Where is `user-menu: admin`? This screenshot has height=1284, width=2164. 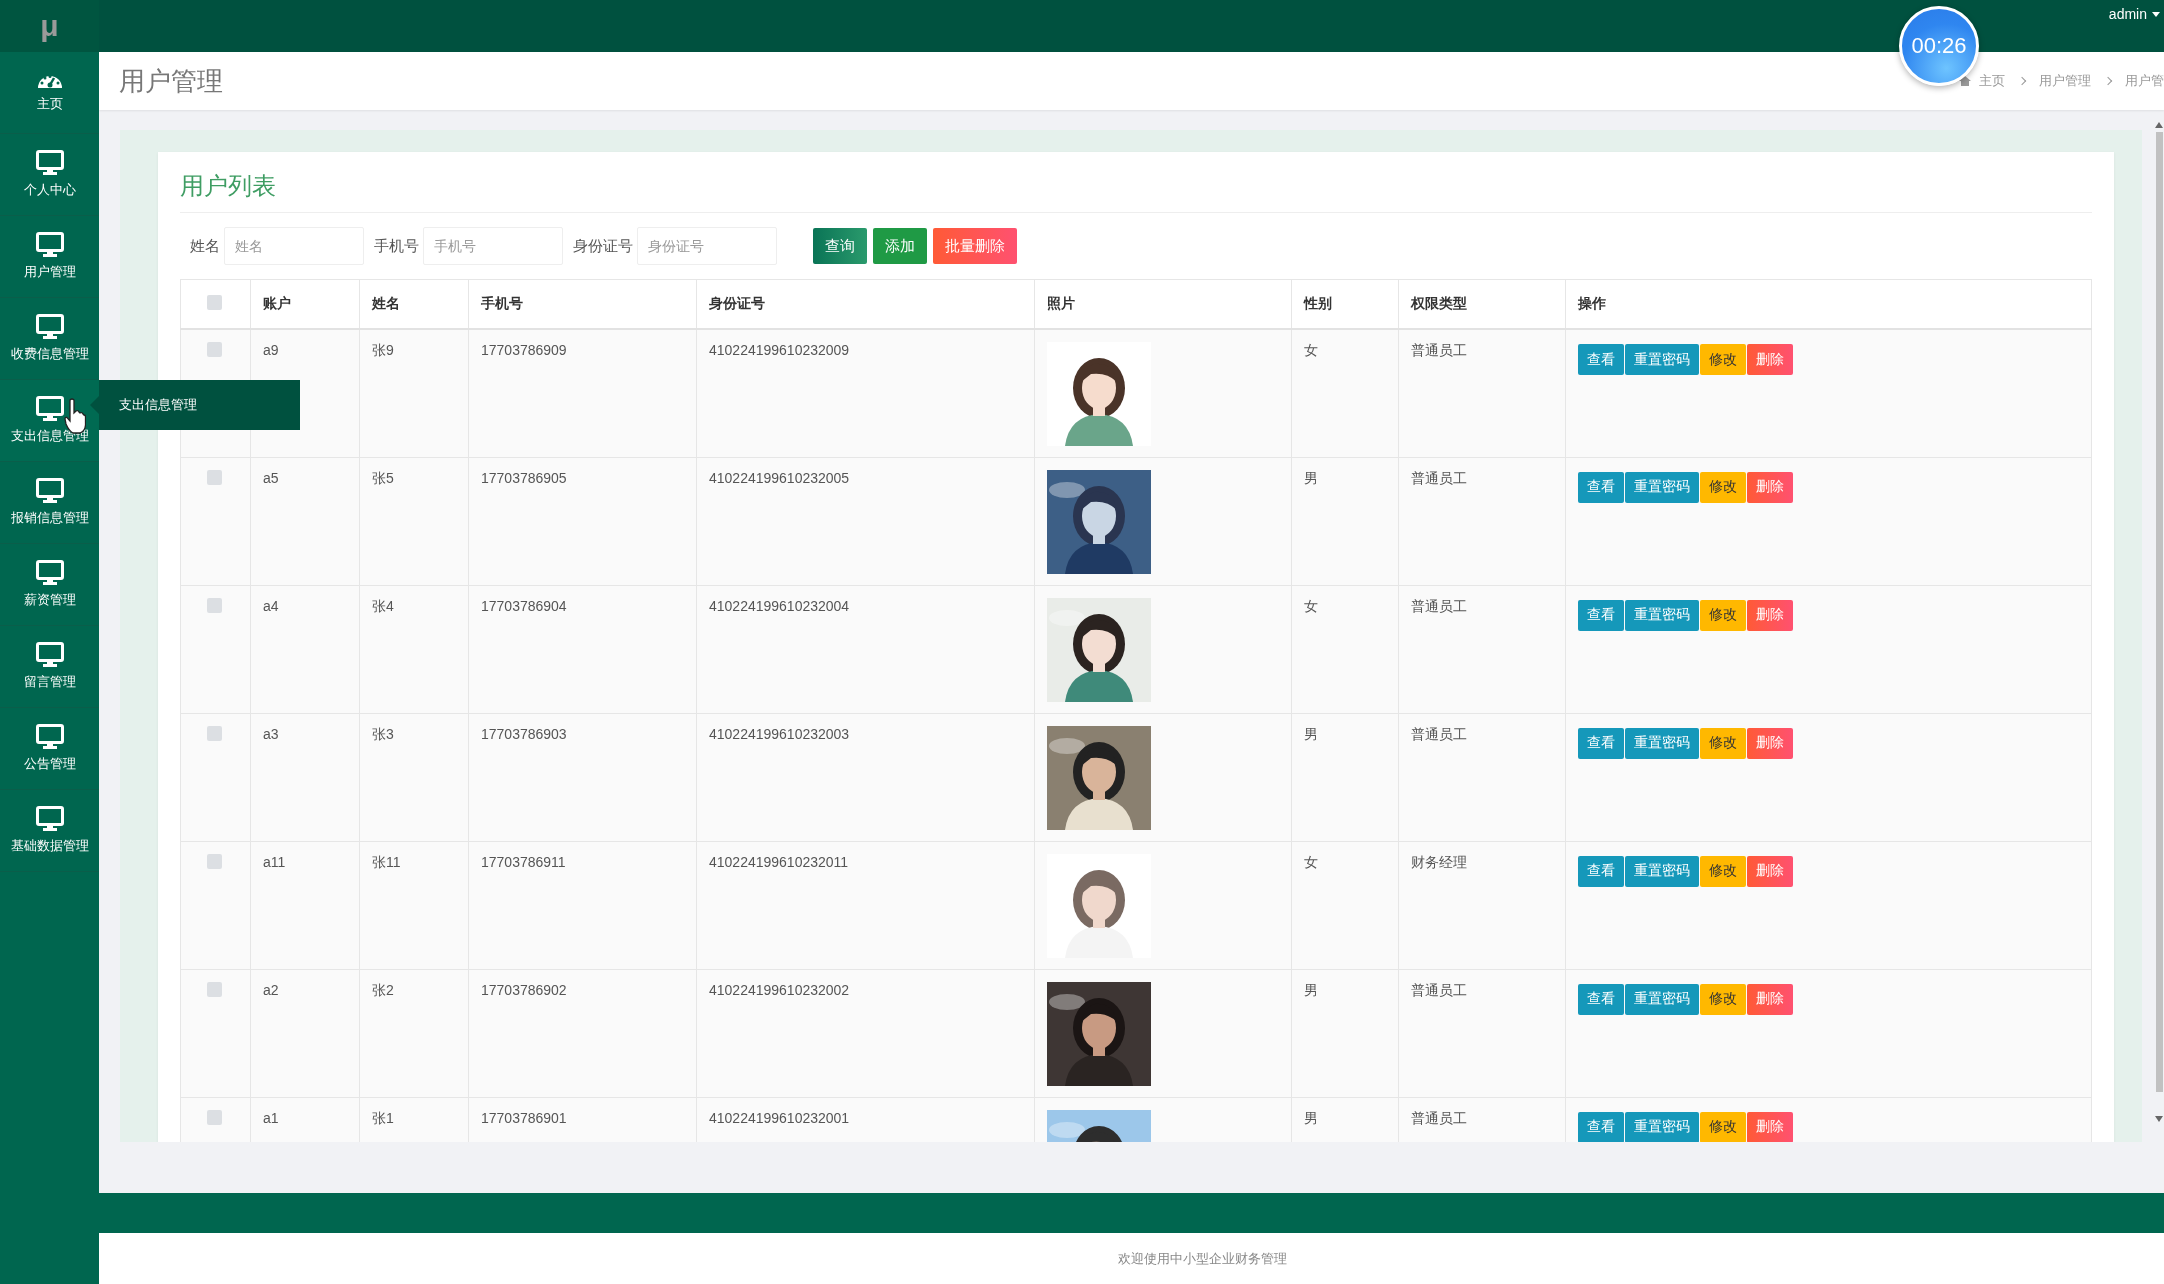
user-menu: admin is located at coordinates (2134, 14).